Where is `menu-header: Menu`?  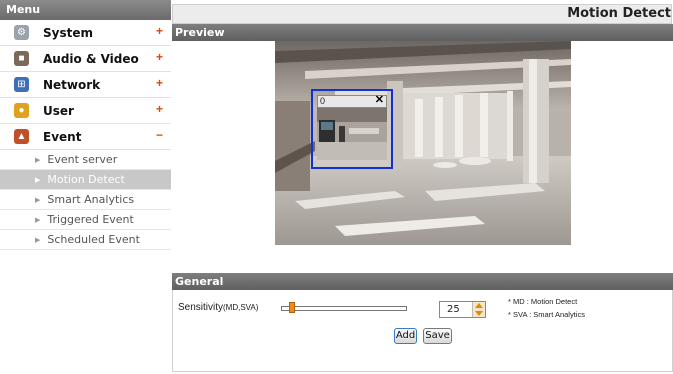 menu-header: Menu is located at coordinates (85, 10).